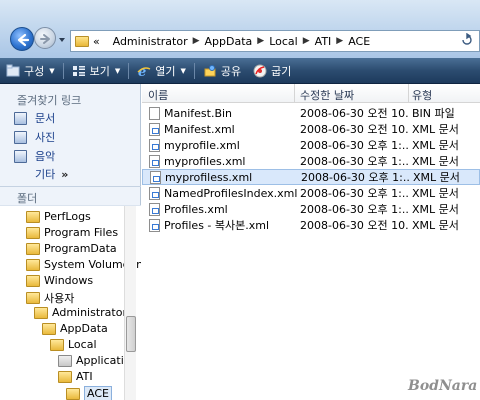  Describe the element at coordinates (70, 196) in the screenshot. I see `folders-header: 폴더` at that location.